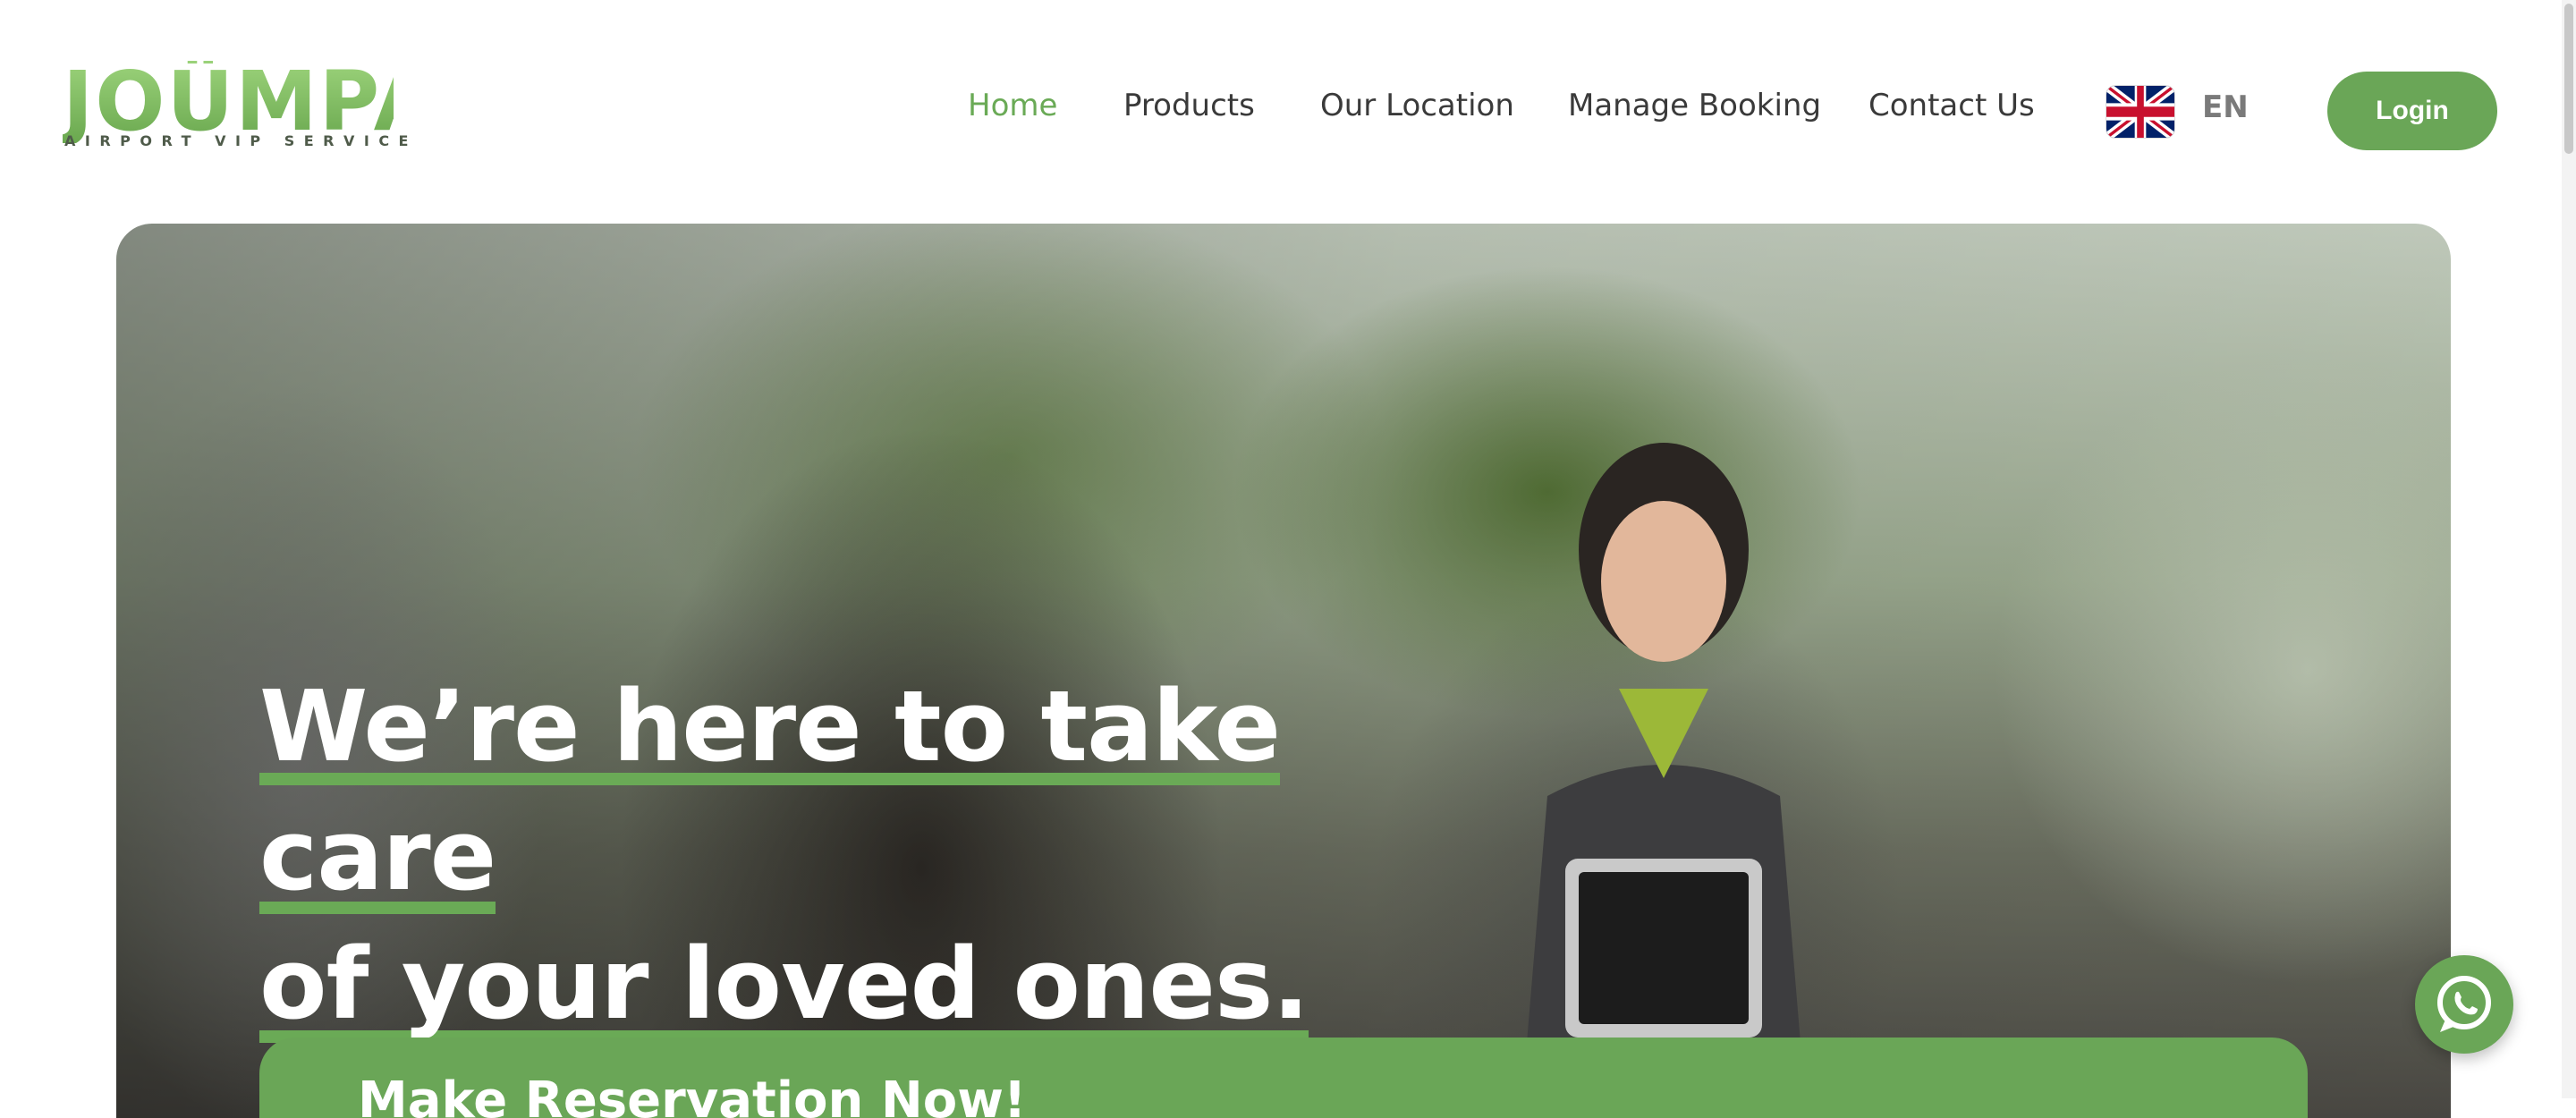 The height and width of the screenshot is (1118, 2576). What do you see at coordinates (2568, 79) in the screenshot?
I see `scrollbar-thumb` at bounding box center [2568, 79].